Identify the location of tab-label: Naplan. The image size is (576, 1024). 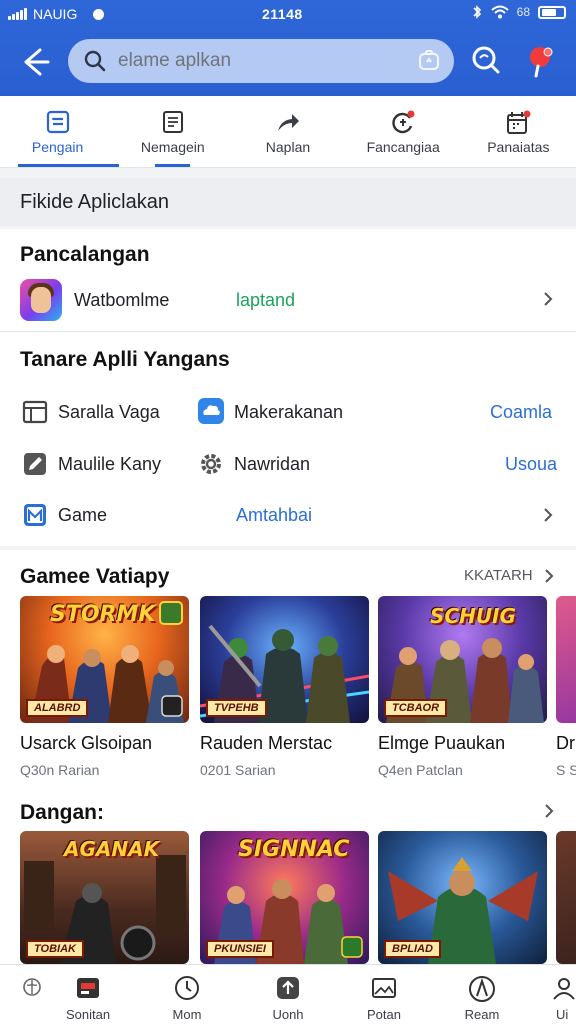
(288, 147).